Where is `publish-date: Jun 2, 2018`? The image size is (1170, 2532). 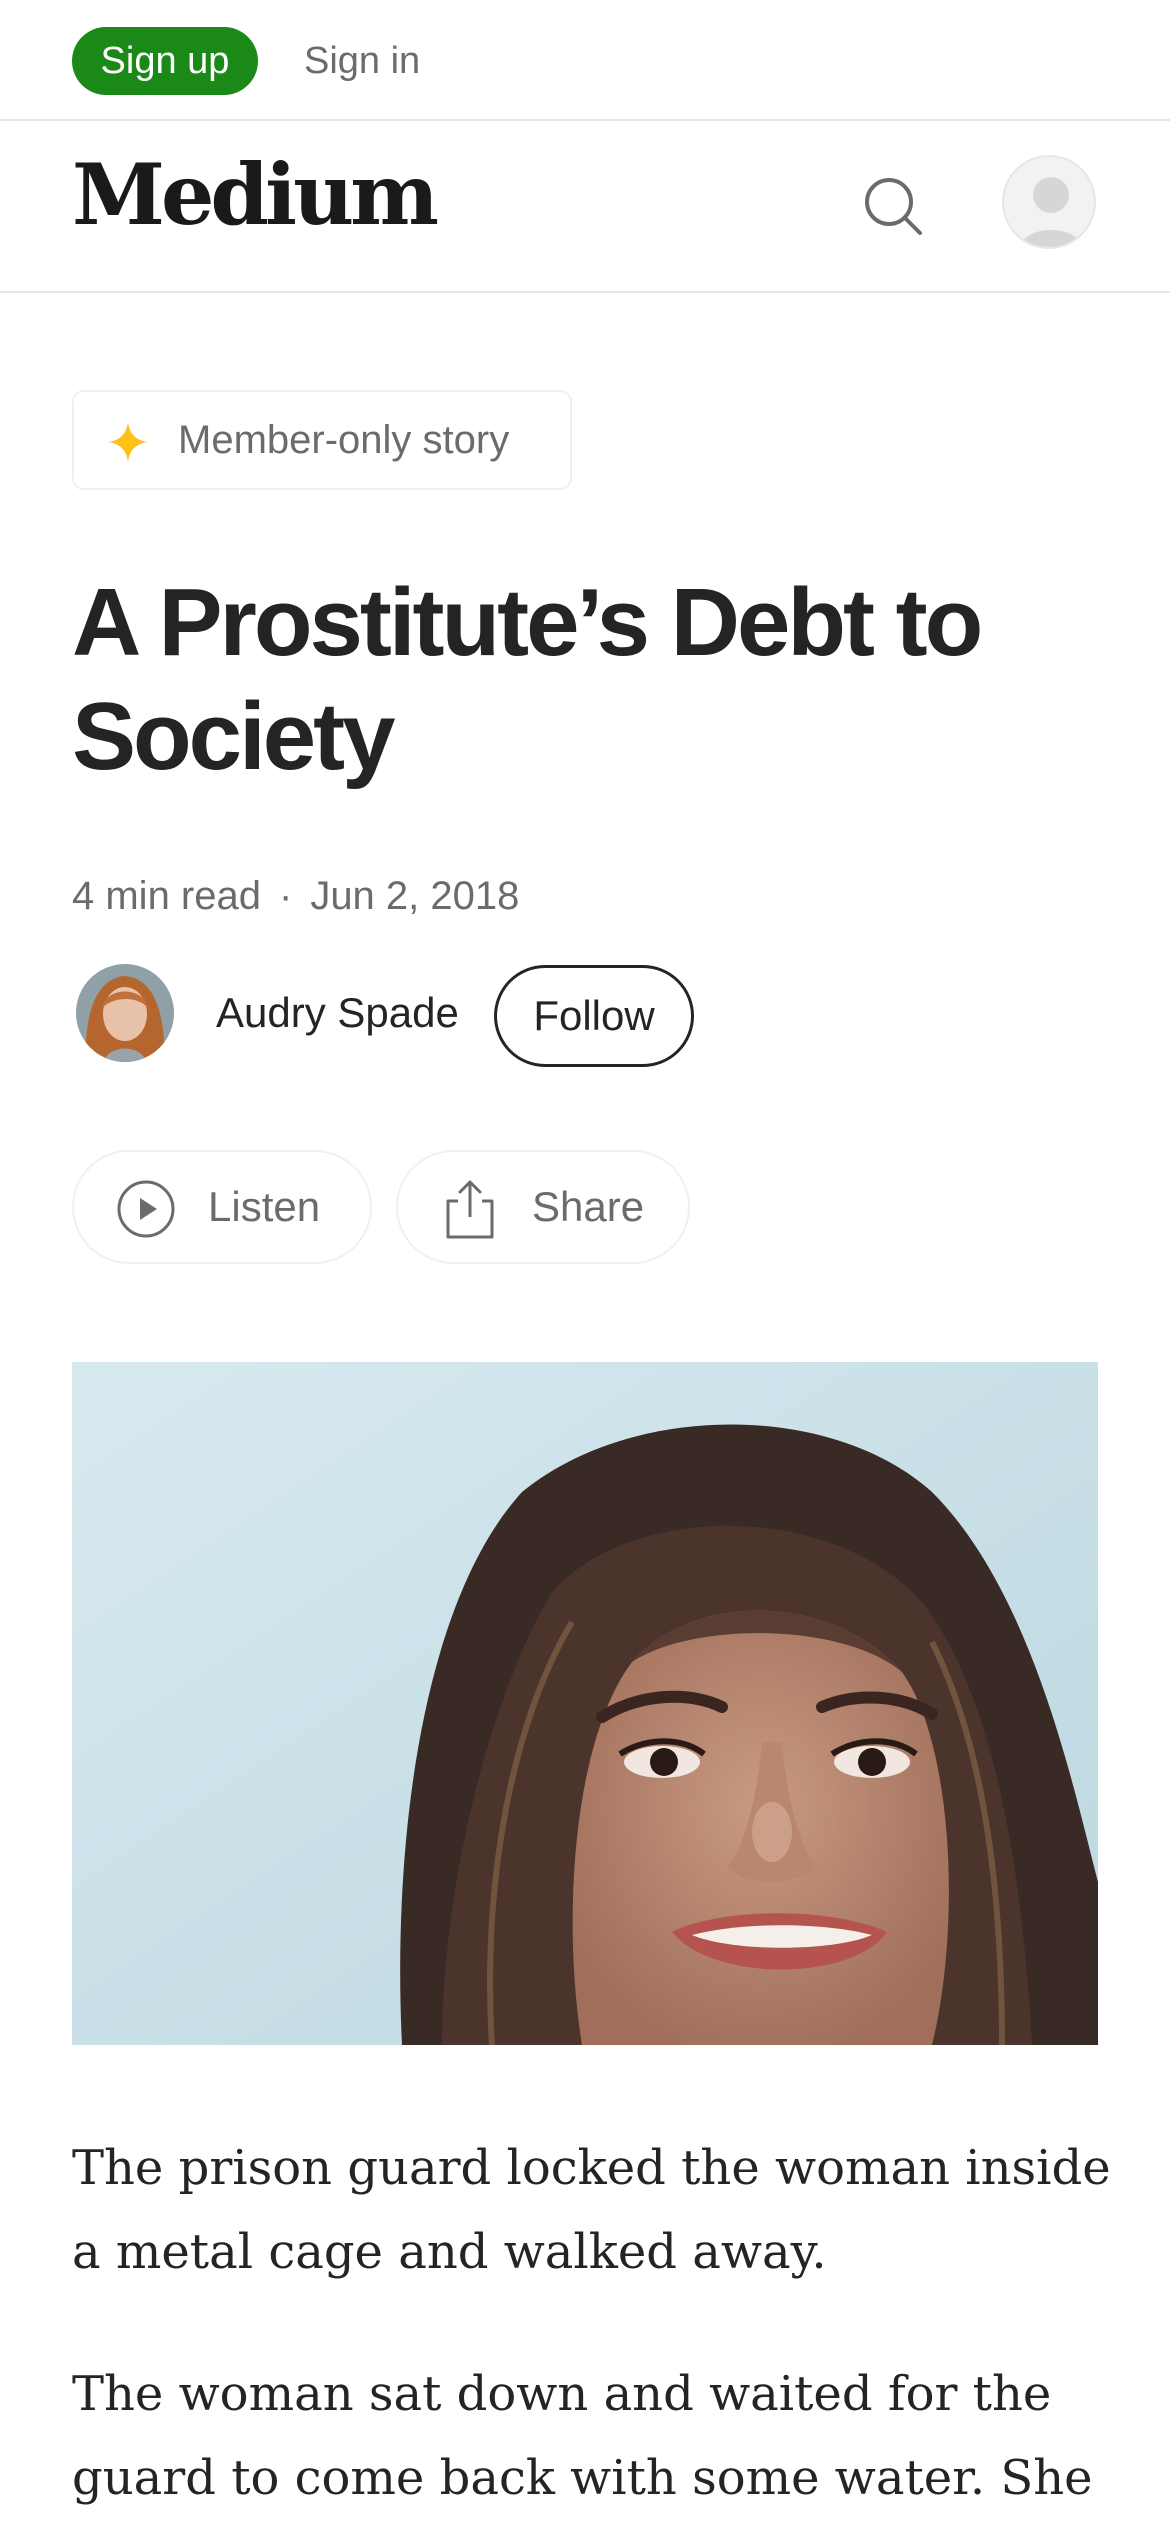
publish-date: Jun 2, 2018 is located at coordinates (415, 896).